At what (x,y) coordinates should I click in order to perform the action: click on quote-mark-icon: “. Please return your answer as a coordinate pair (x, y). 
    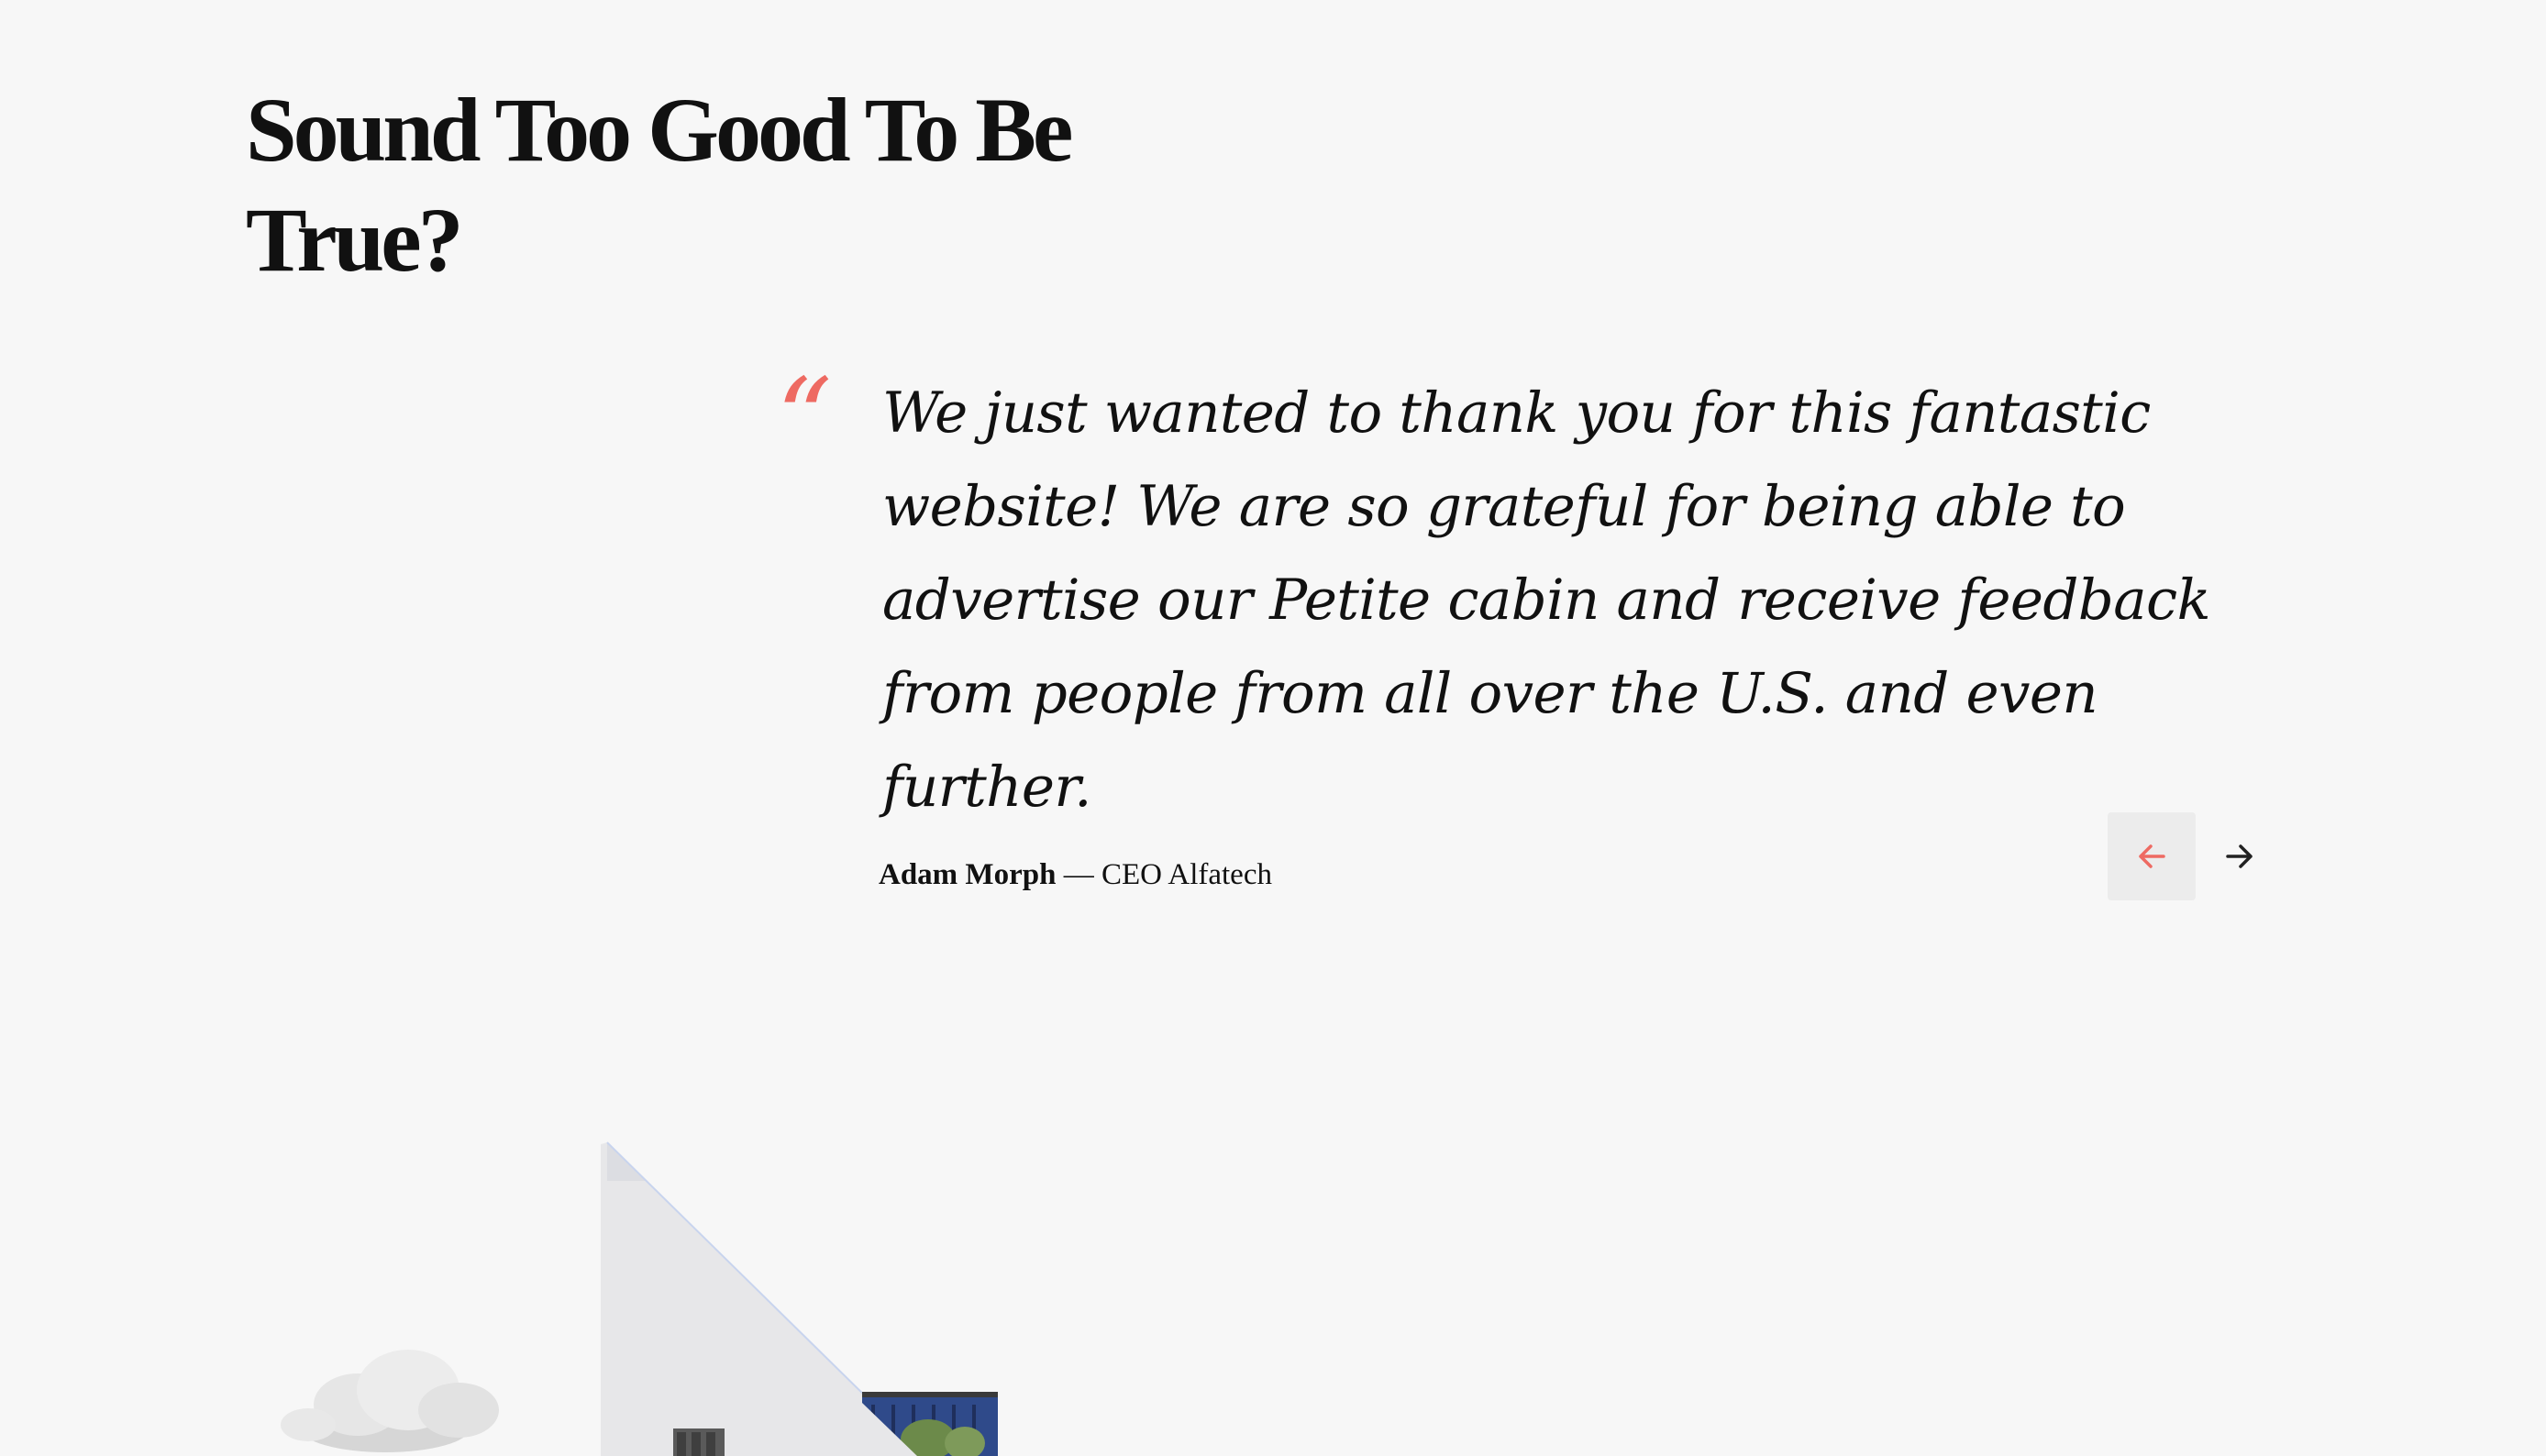
    Looking at the image, I should click on (805, 419).